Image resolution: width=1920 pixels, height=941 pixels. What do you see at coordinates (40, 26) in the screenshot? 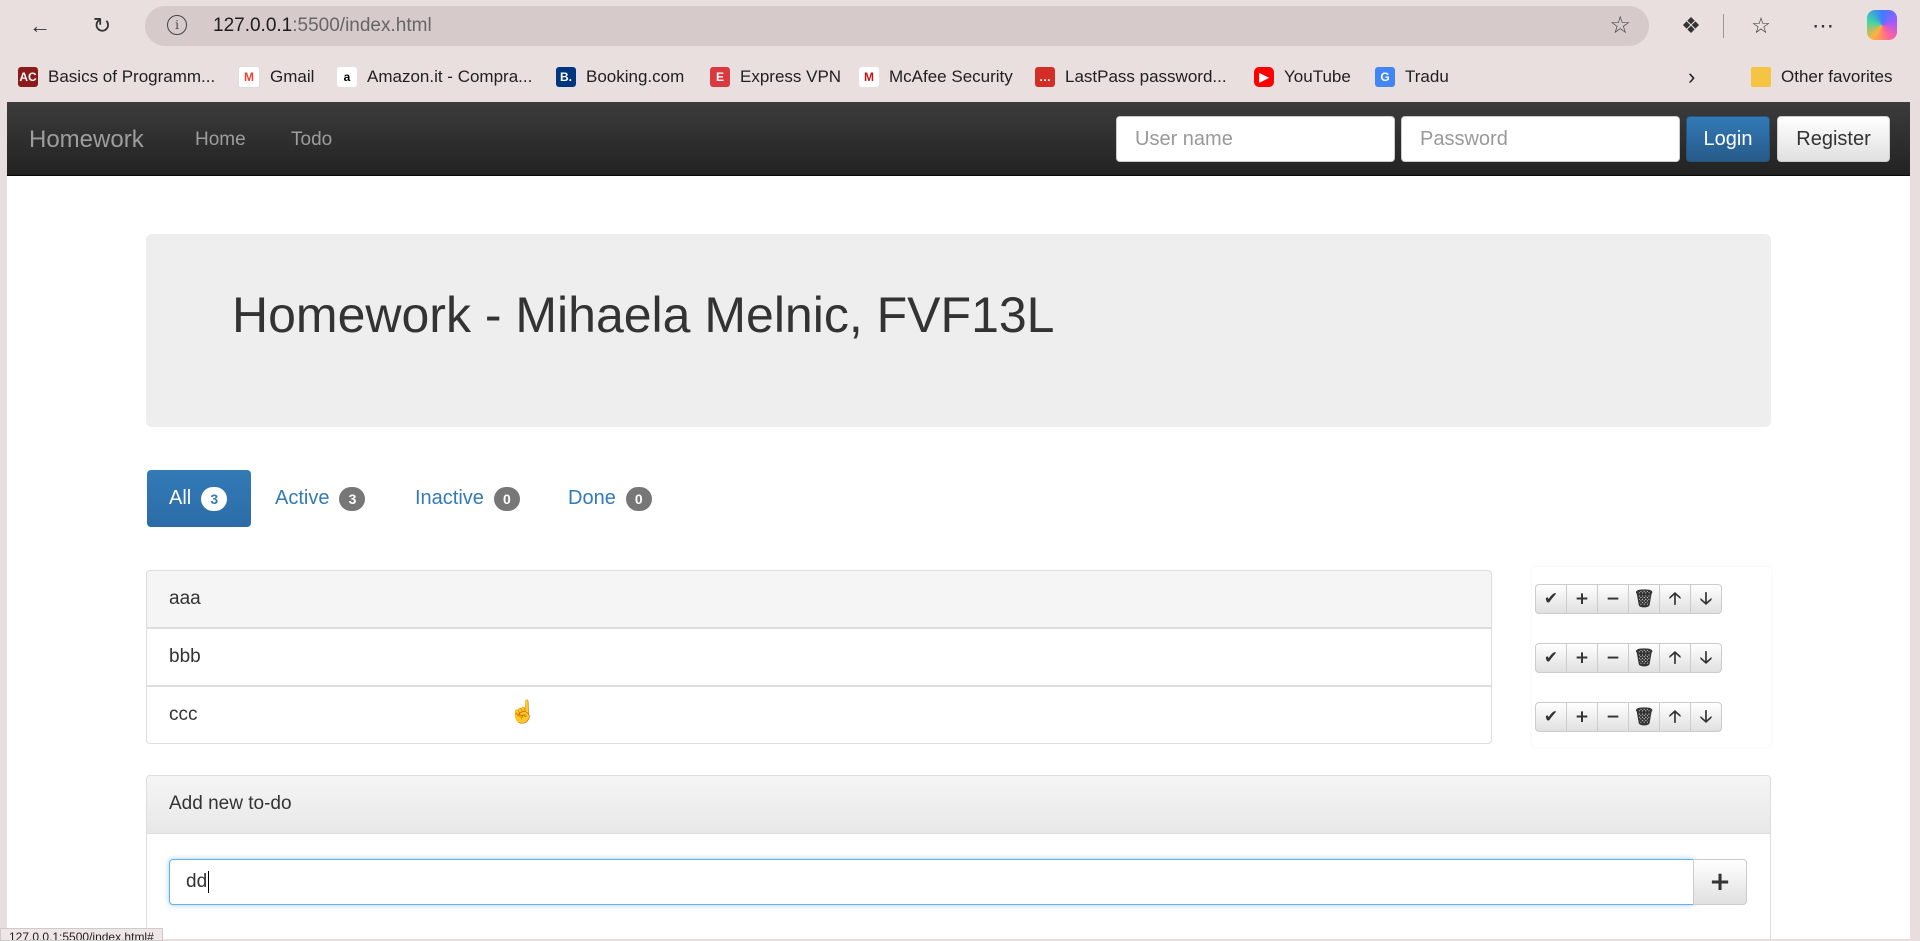
I see `back-arrow-icon: ←` at bounding box center [40, 26].